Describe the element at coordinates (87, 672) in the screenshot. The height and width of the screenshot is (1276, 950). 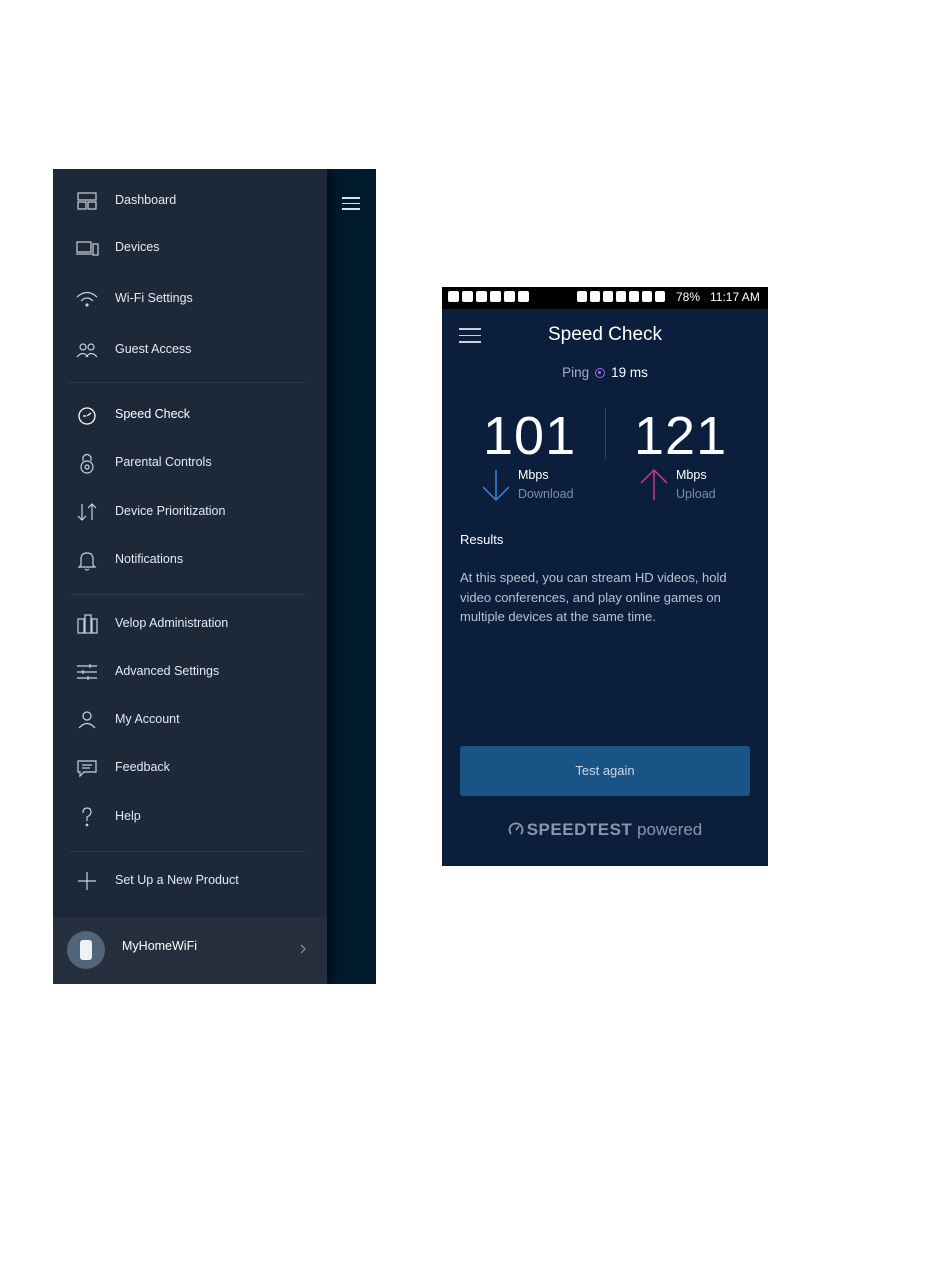
I see `sliders-icon` at that location.